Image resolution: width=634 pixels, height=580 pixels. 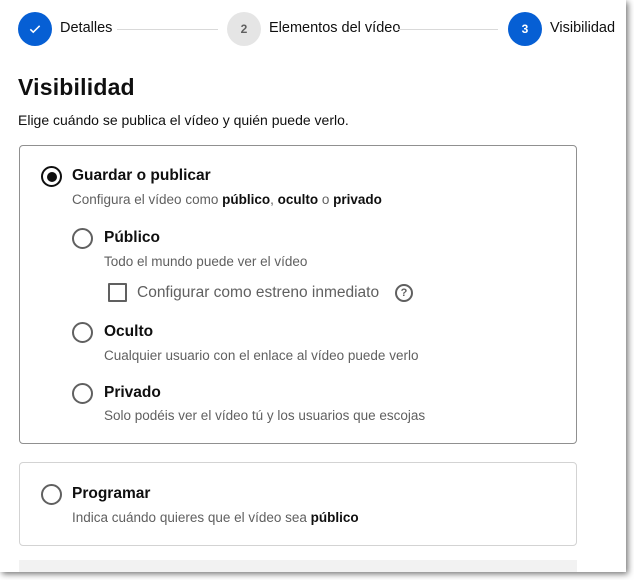 I want to click on publico-radio, so click(x=82, y=238).